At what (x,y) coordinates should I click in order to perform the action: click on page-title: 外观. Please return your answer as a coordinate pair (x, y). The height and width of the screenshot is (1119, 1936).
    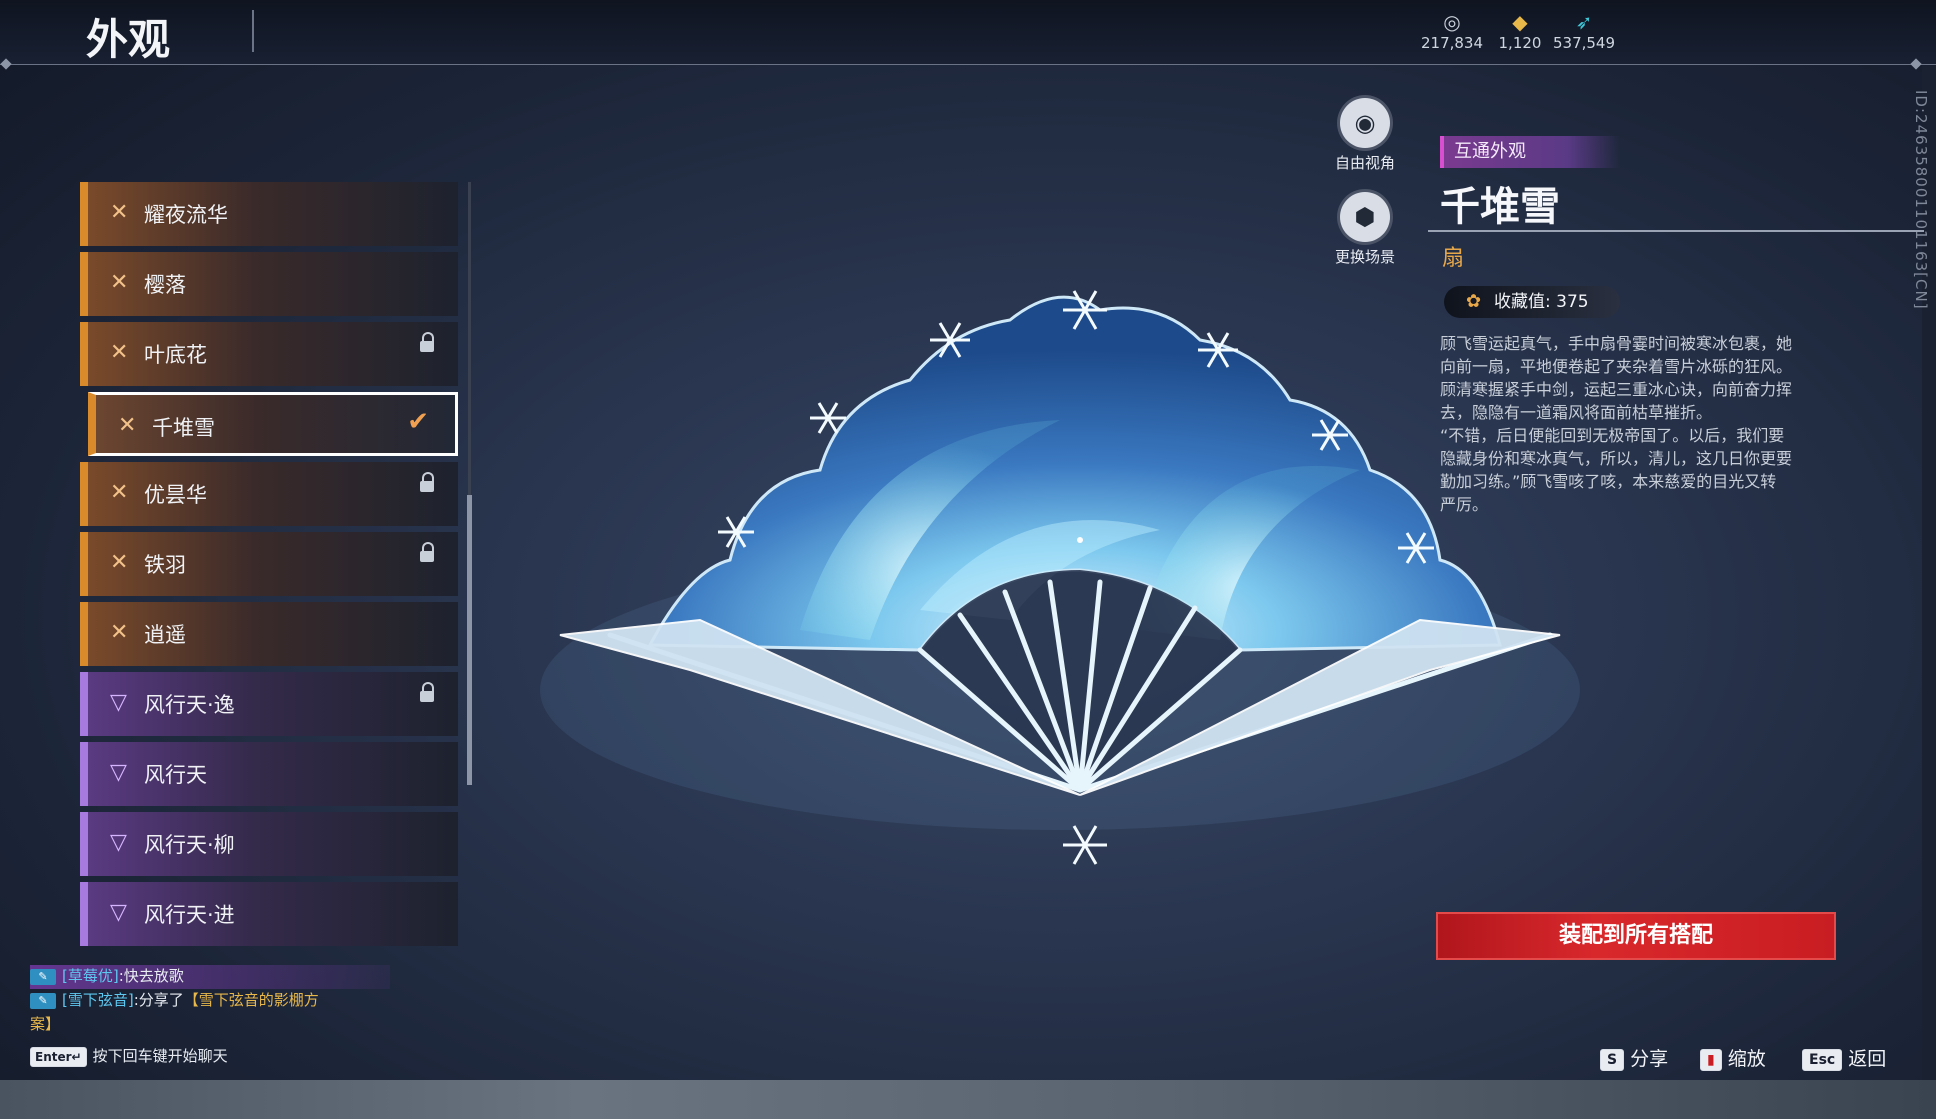
    Looking at the image, I should click on (128, 39).